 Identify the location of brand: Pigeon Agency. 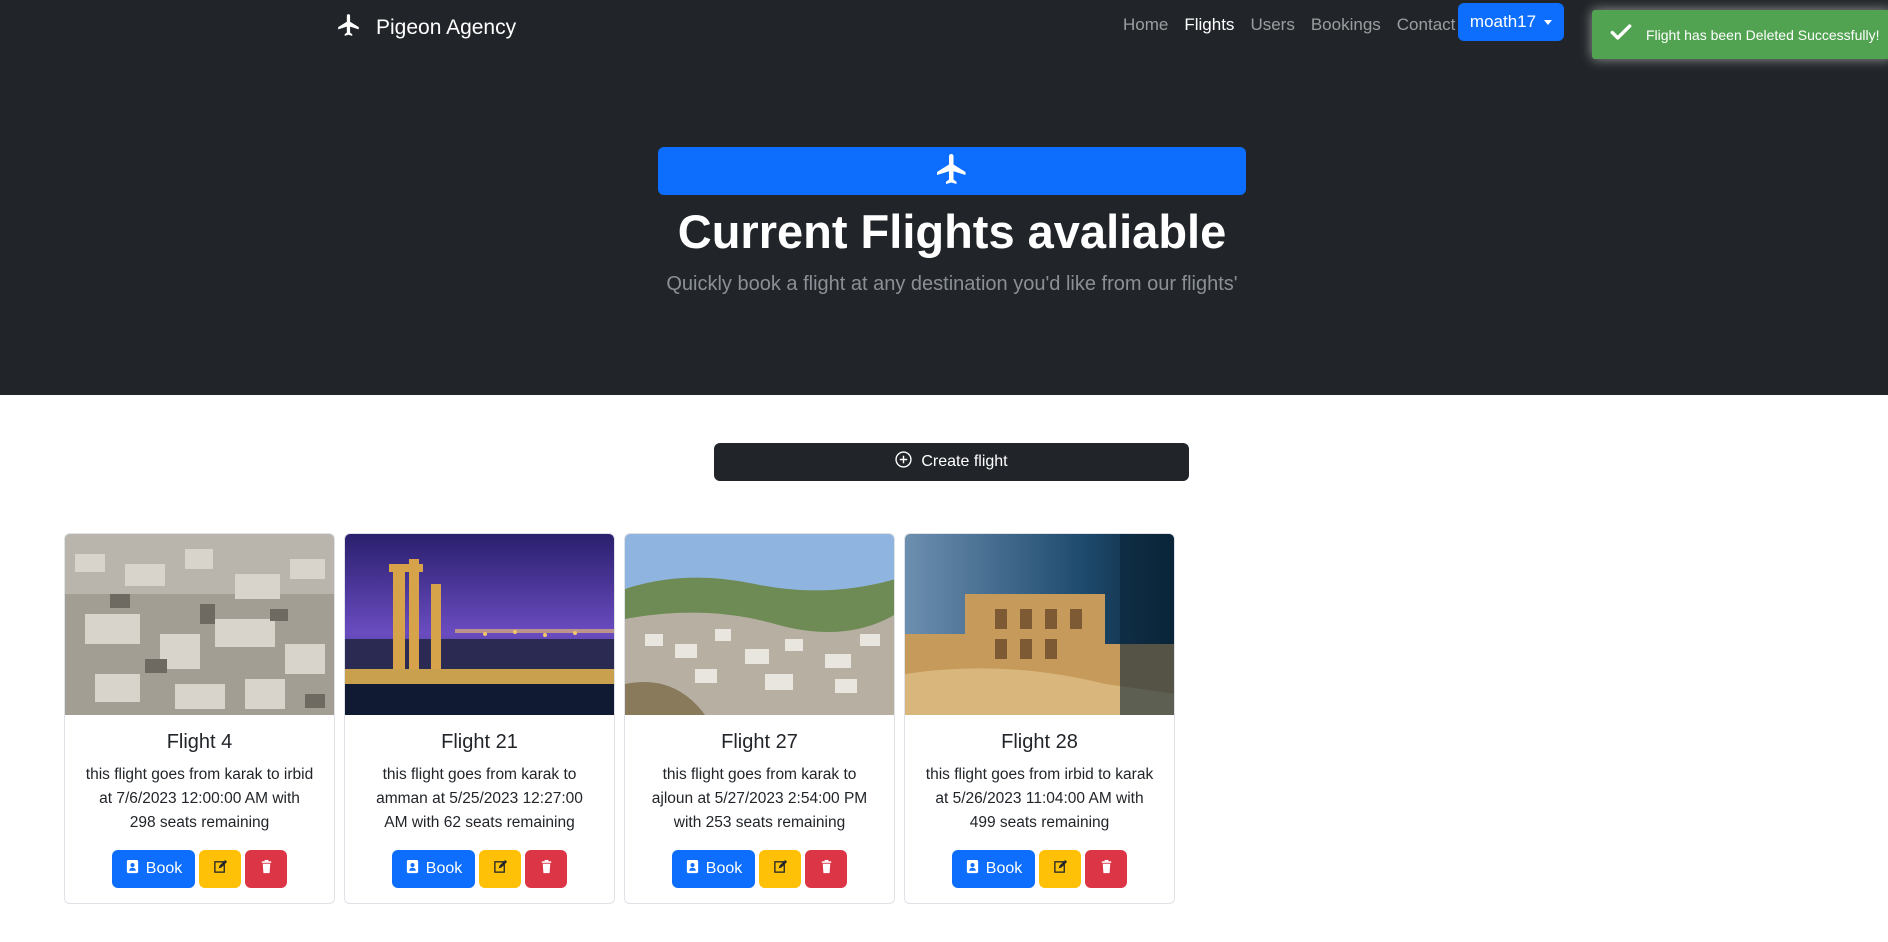
(426, 27).